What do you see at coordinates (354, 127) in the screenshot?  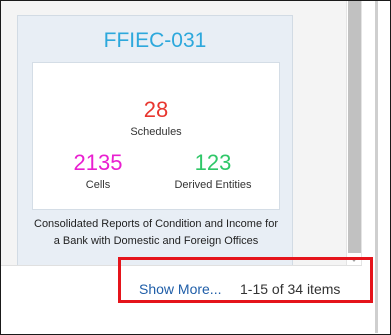 I see `scrollbar-thumb` at bounding box center [354, 127].